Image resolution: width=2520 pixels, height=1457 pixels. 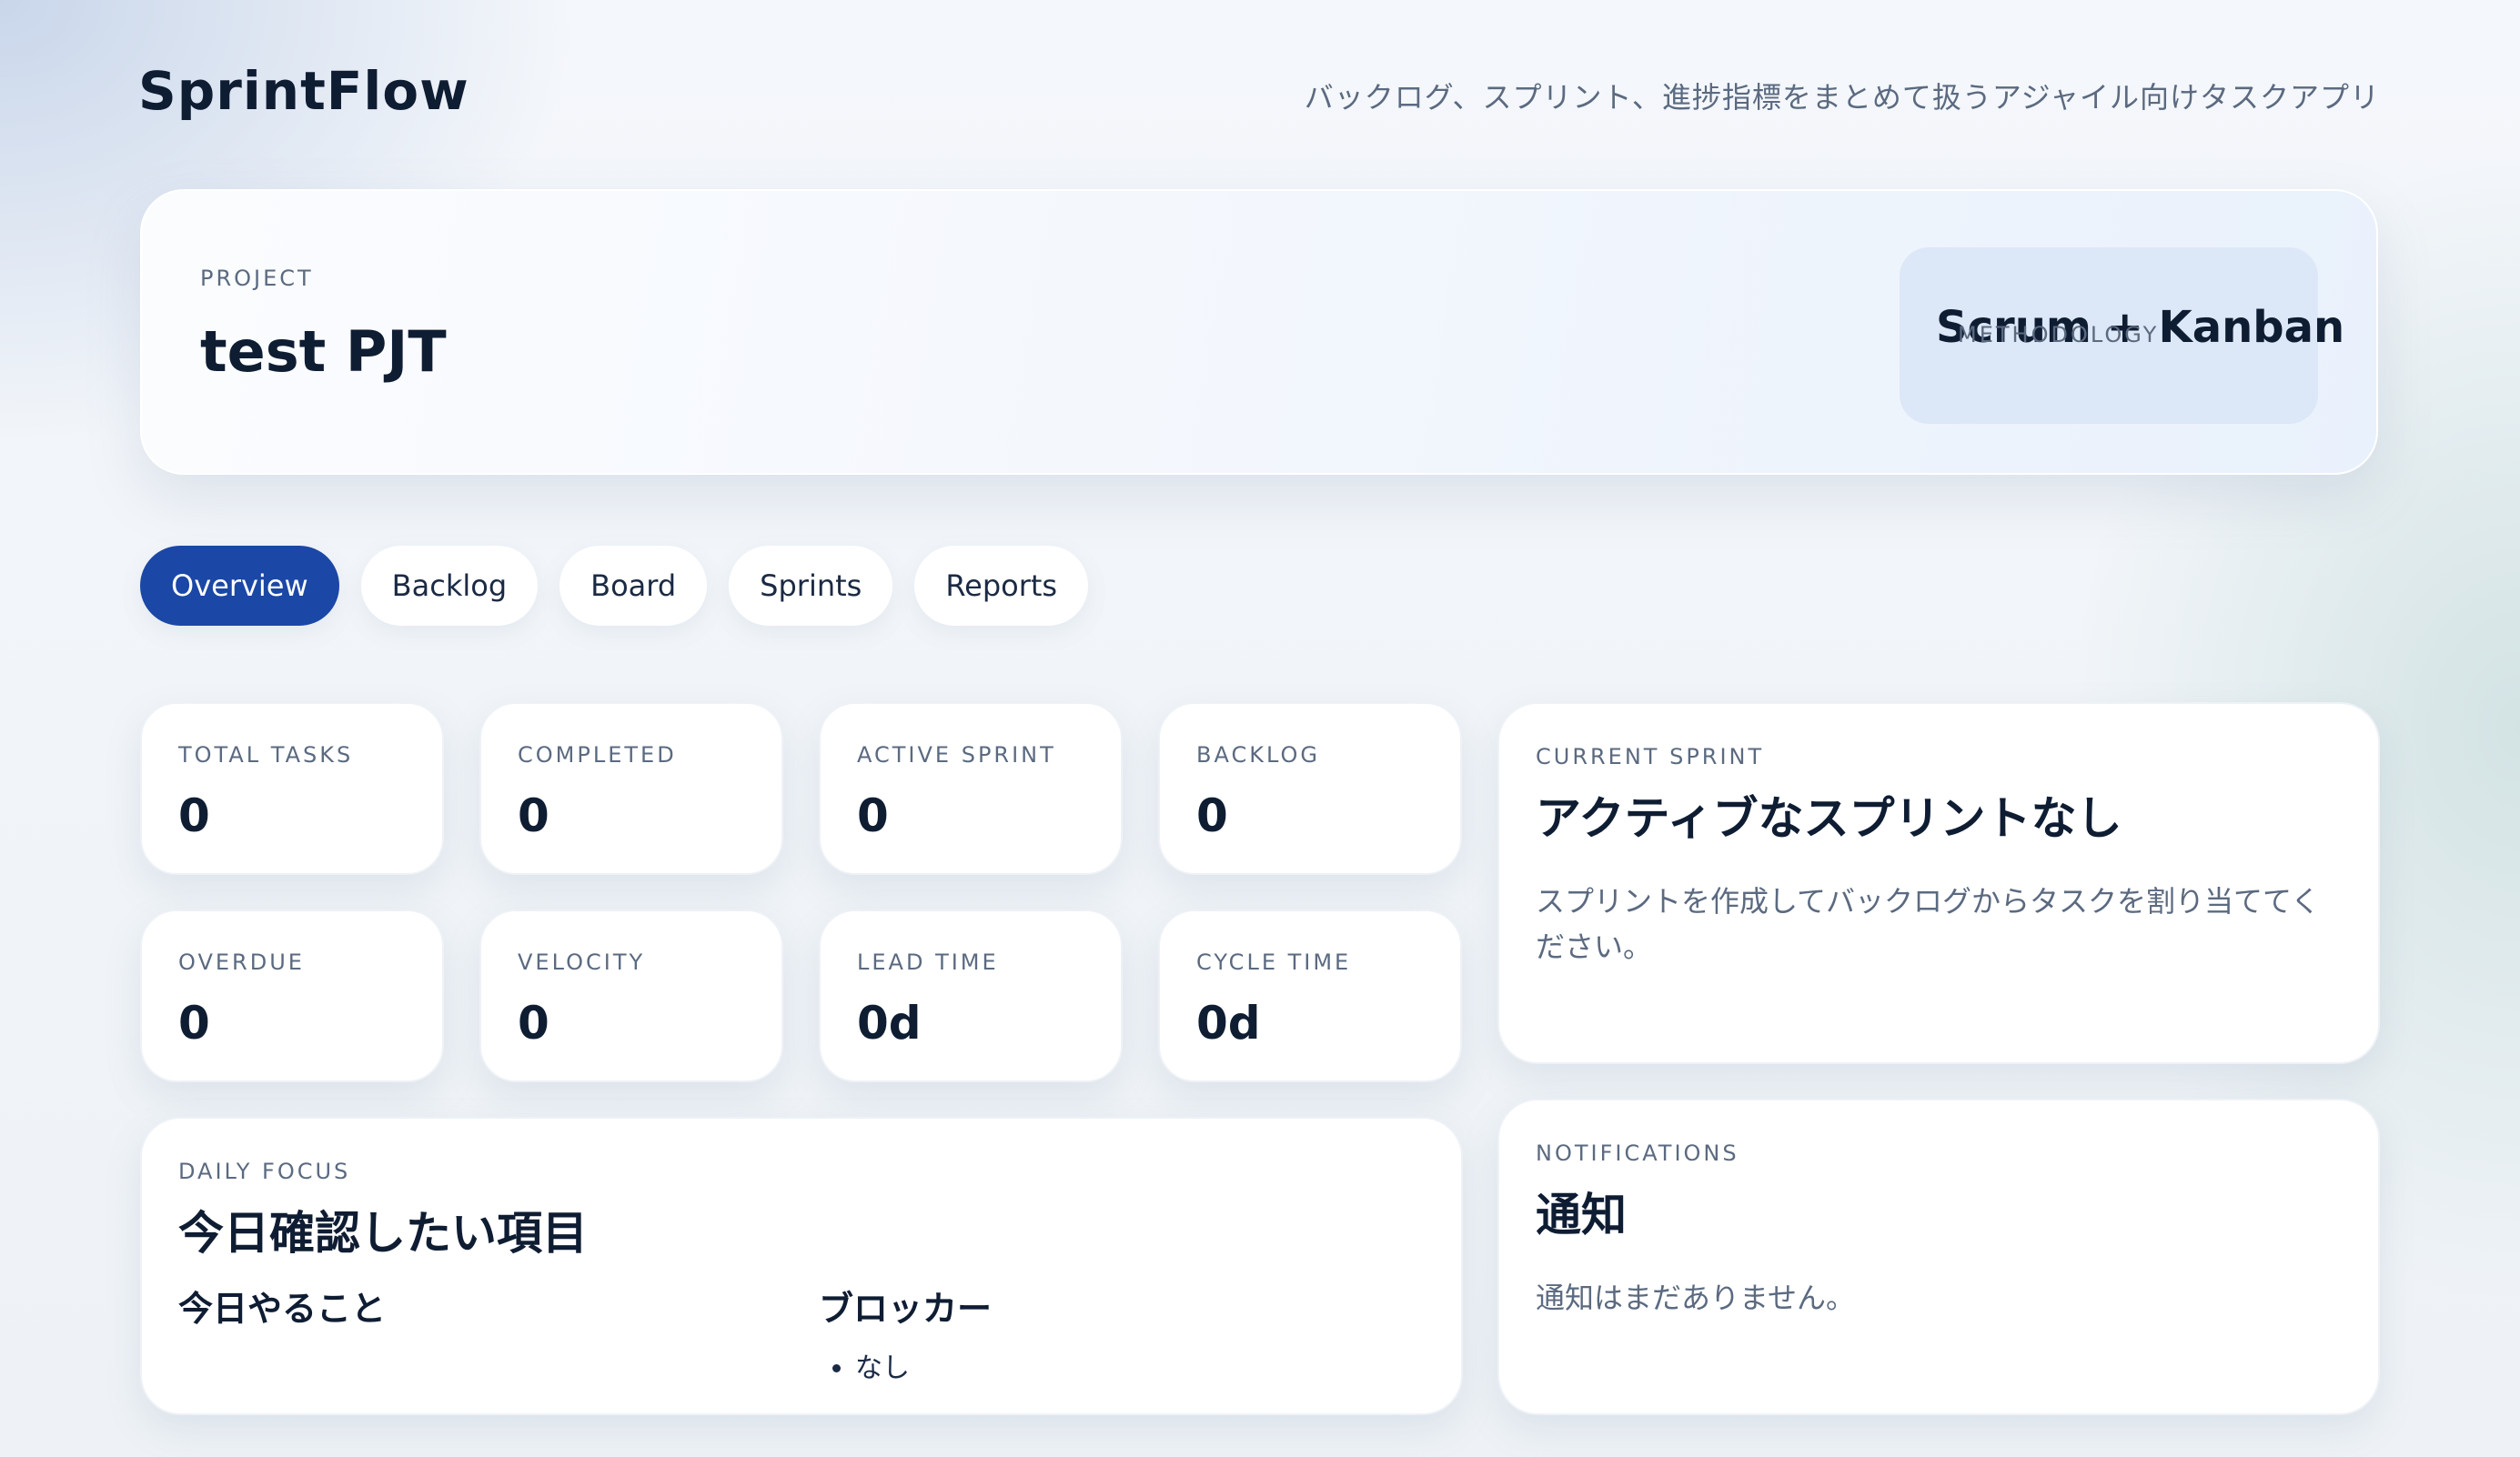 I want to click on stat-label: ACTIVE SPRINT, so click(x=956, y=755).